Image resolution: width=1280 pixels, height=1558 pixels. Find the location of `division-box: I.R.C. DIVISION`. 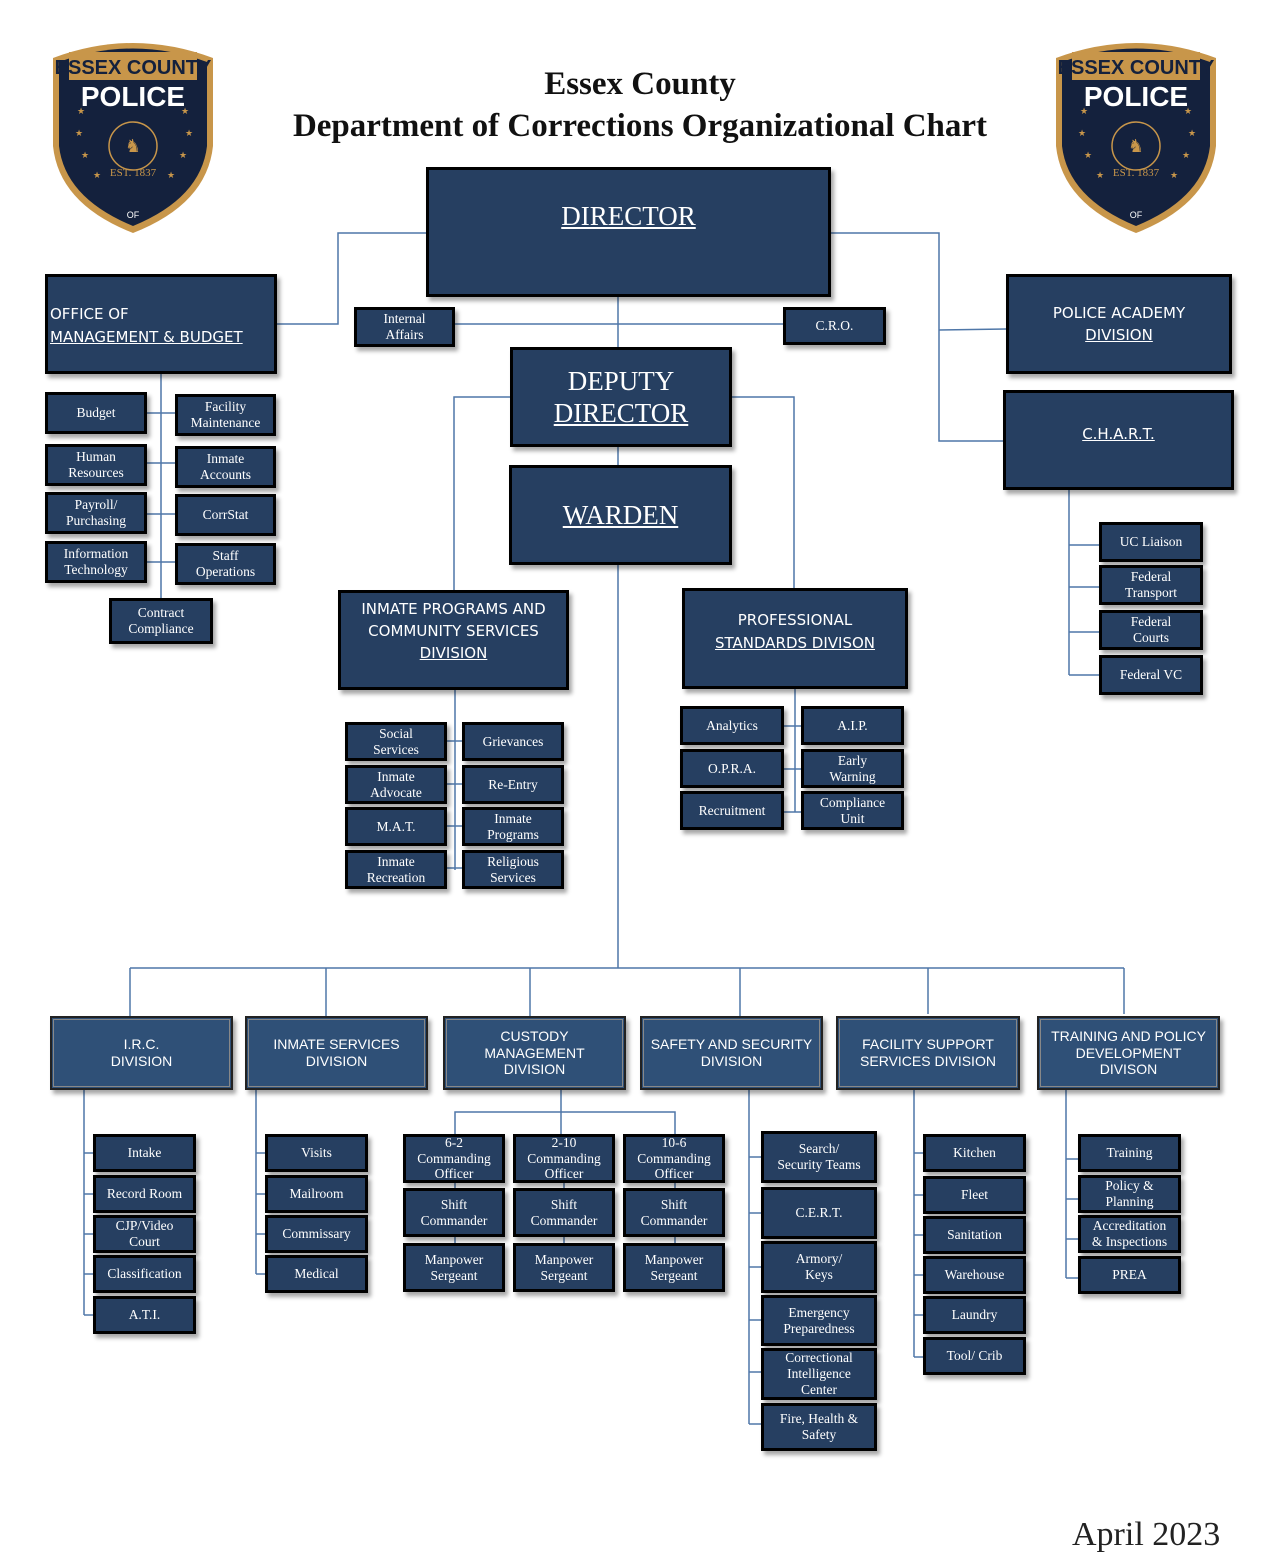

division-box: I.R.C. DIVISION is located at coordinates (141, 1053).